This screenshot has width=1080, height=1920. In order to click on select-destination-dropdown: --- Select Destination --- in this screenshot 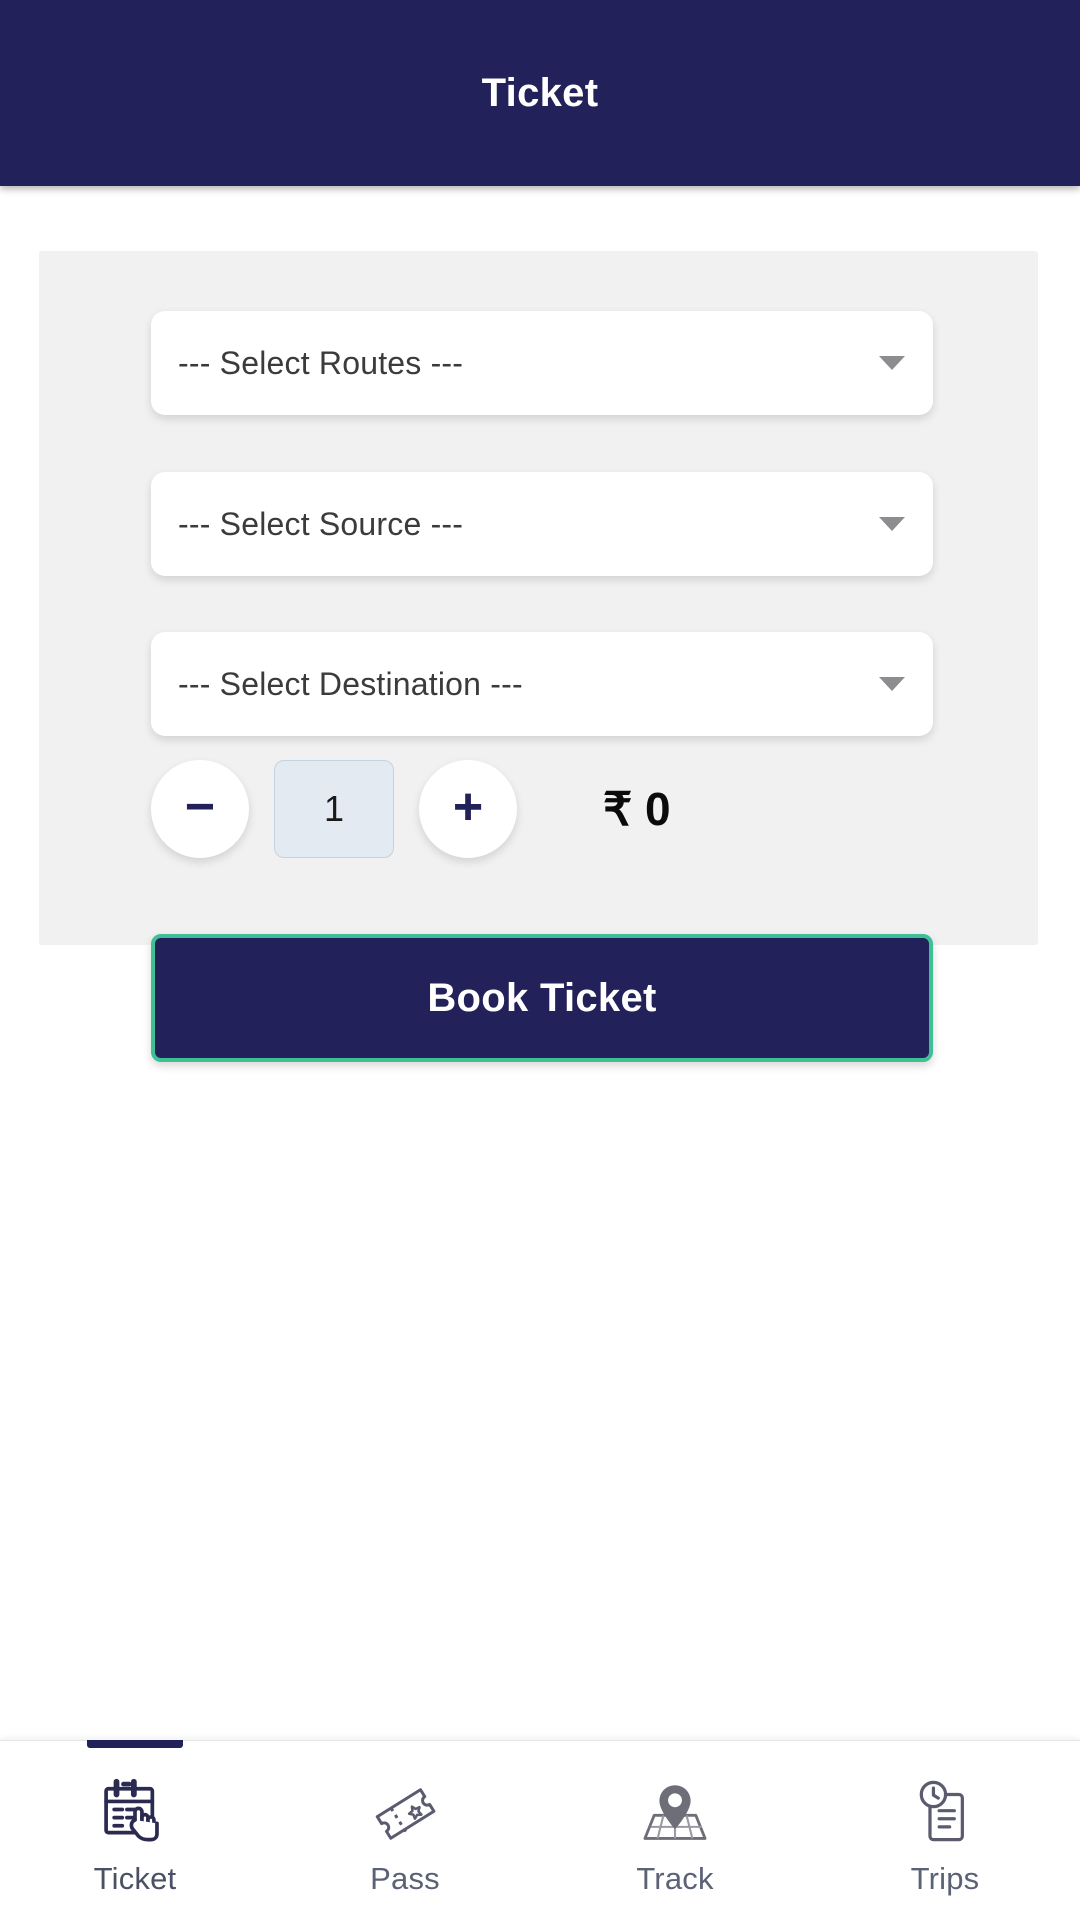, I will do `click(542, 684)`.